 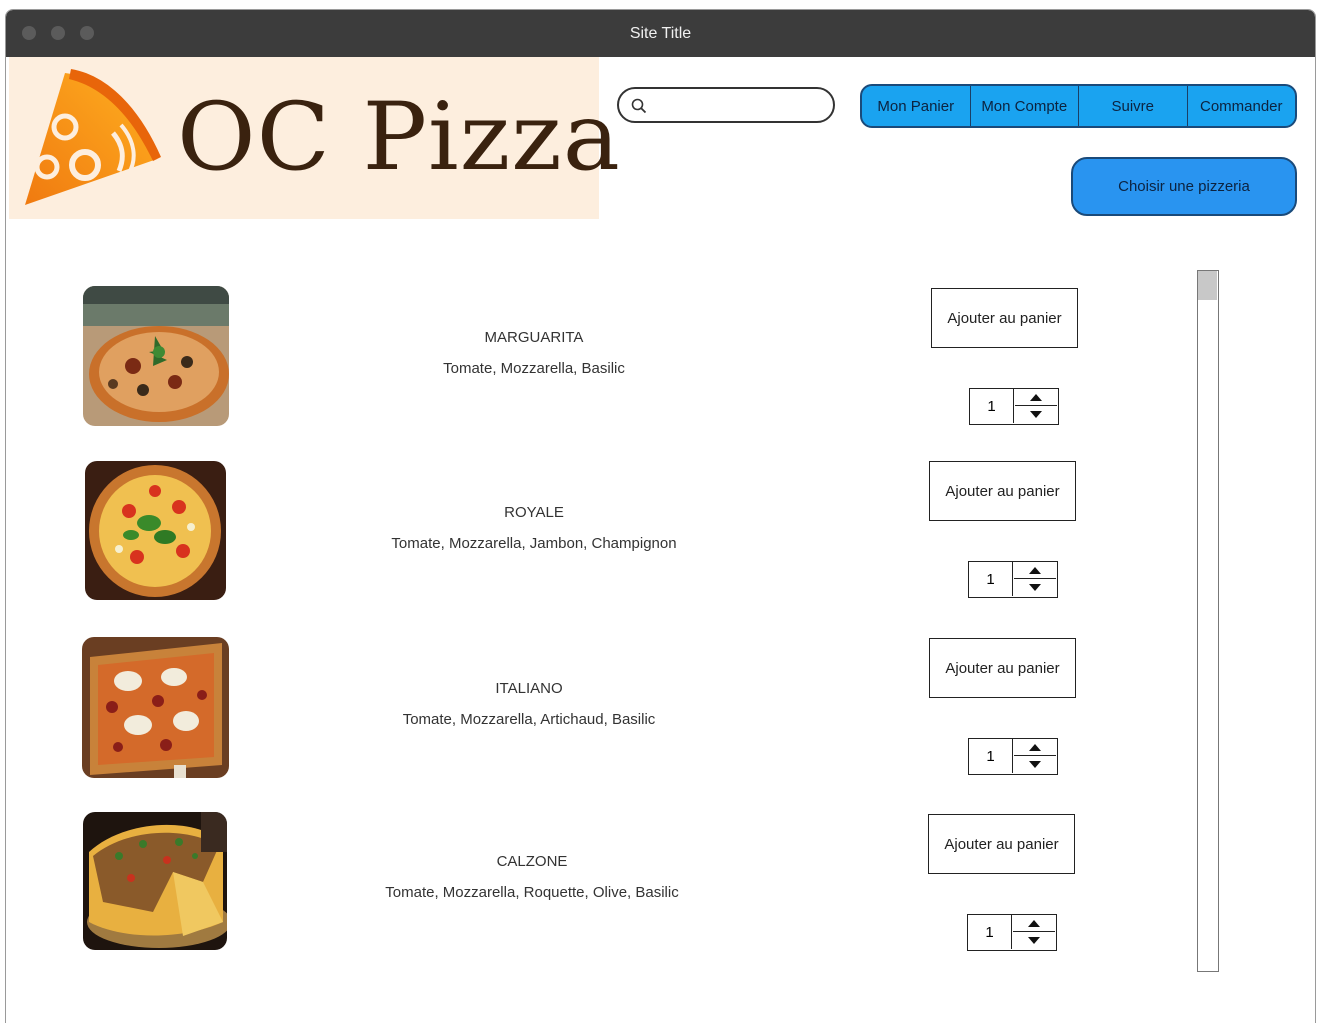 I want to click on pizza-image-marguarita, so click(x=156, y=356).